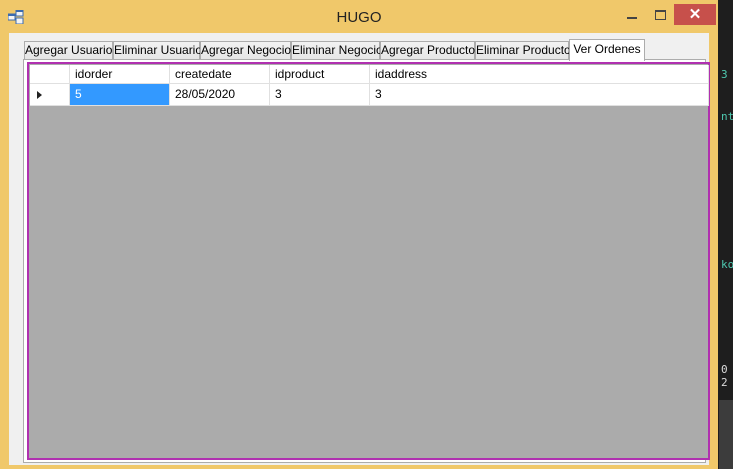  I want to click on window-title: HUGO, so click(359, 17).